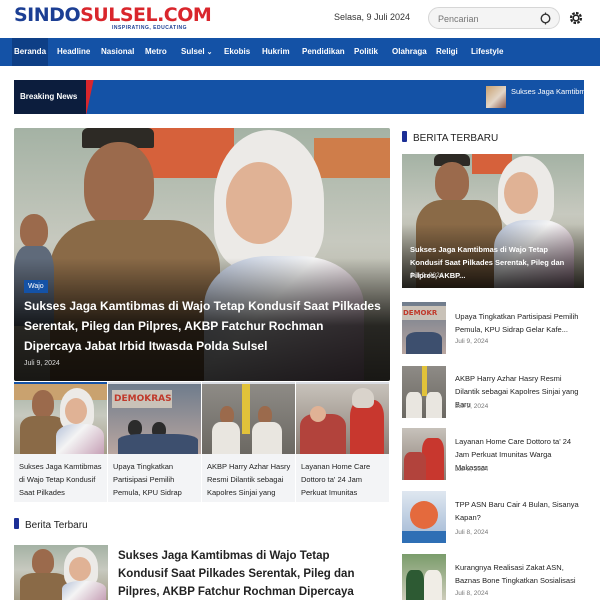  Describe the element at coordinates (146, 15) in the screenshot. I see `logo-part2: SULSEL.COM` at that location.